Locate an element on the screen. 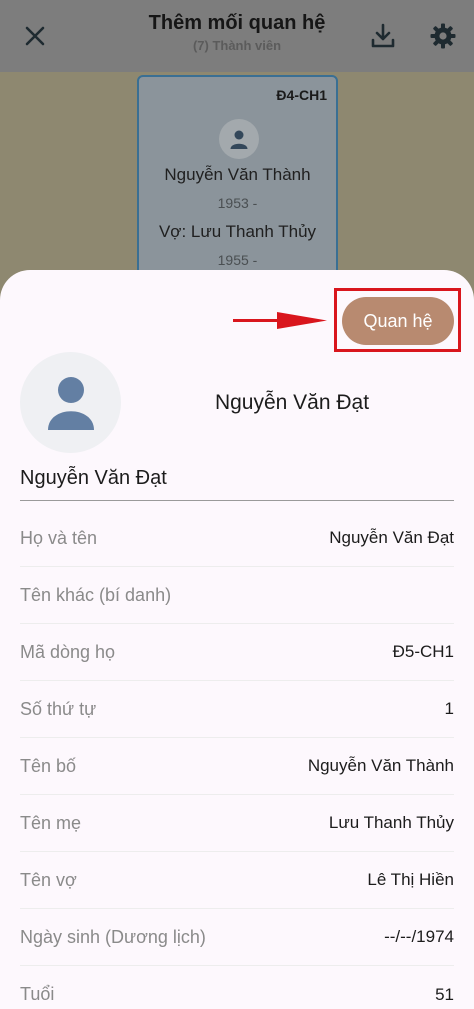 The width and height of the screenshot is (474, 1009). settings-button is located at coordinates (443, 36).